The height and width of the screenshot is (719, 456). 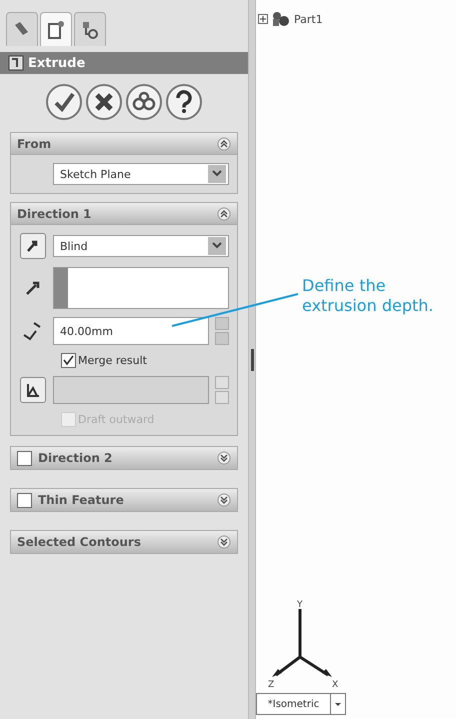 What do you see at coordinates (81, 500) in the screenshot?
I see `group-title: Thin Feature` at bounding box center [81, 500].